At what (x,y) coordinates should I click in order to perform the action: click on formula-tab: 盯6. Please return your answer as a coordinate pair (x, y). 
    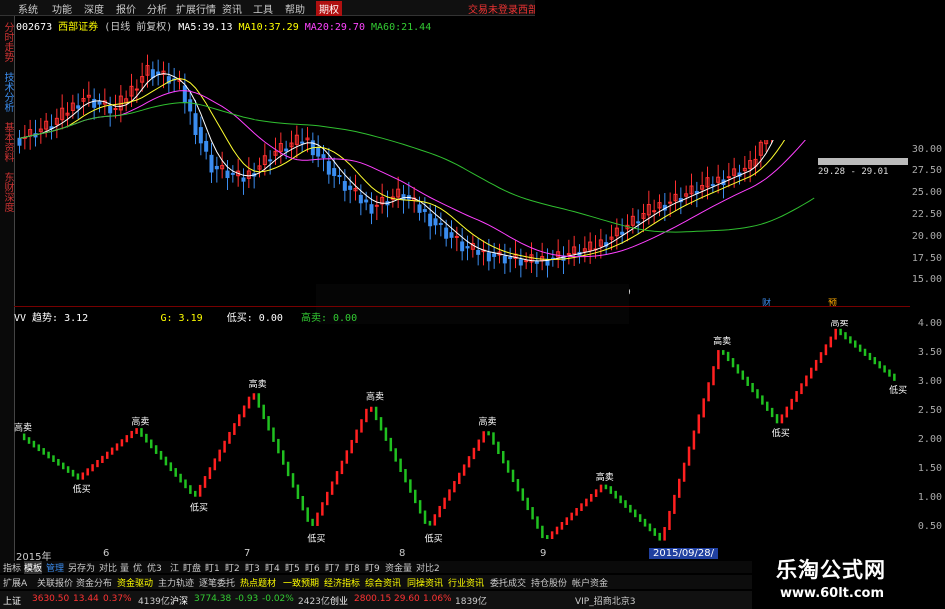
    Looking at the image, I should click on (312, 567).